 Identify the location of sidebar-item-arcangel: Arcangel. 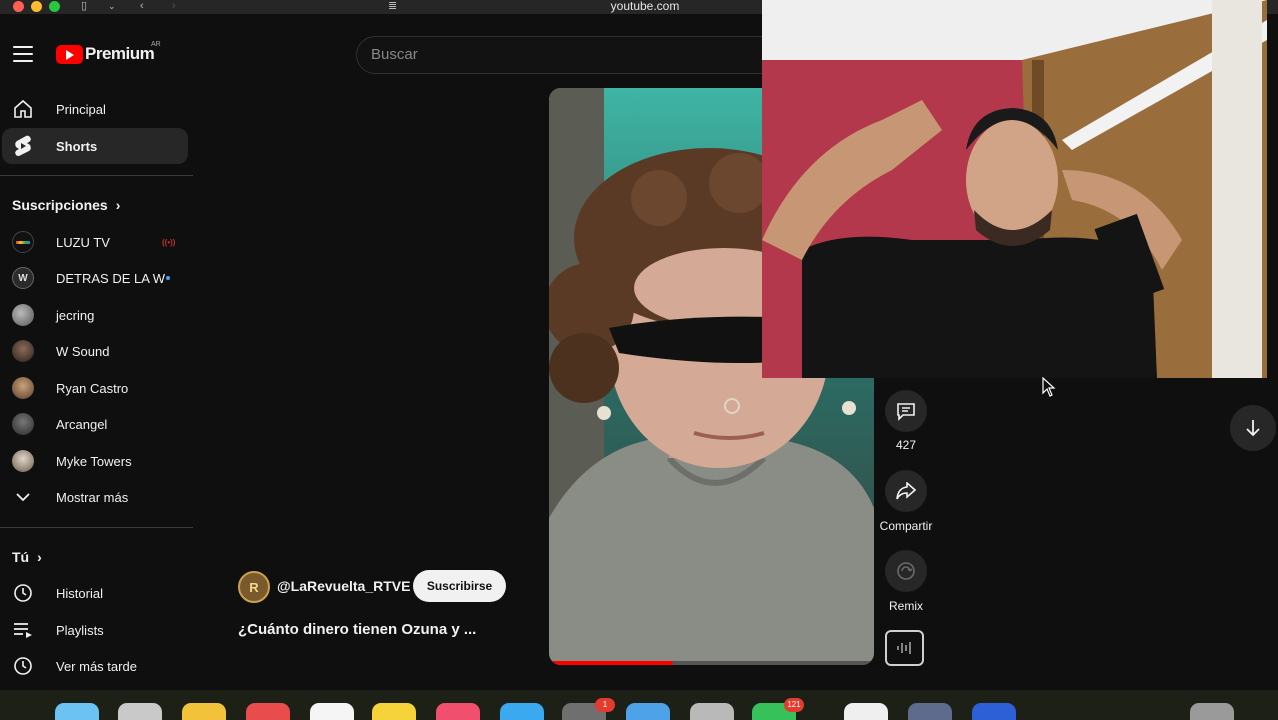
(93, 424).